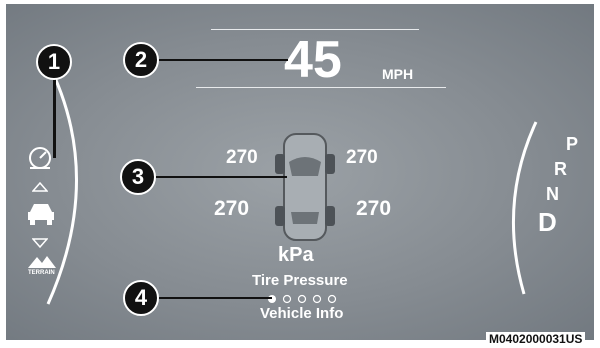  I want to click on gear-r: R, so click(560, 169).